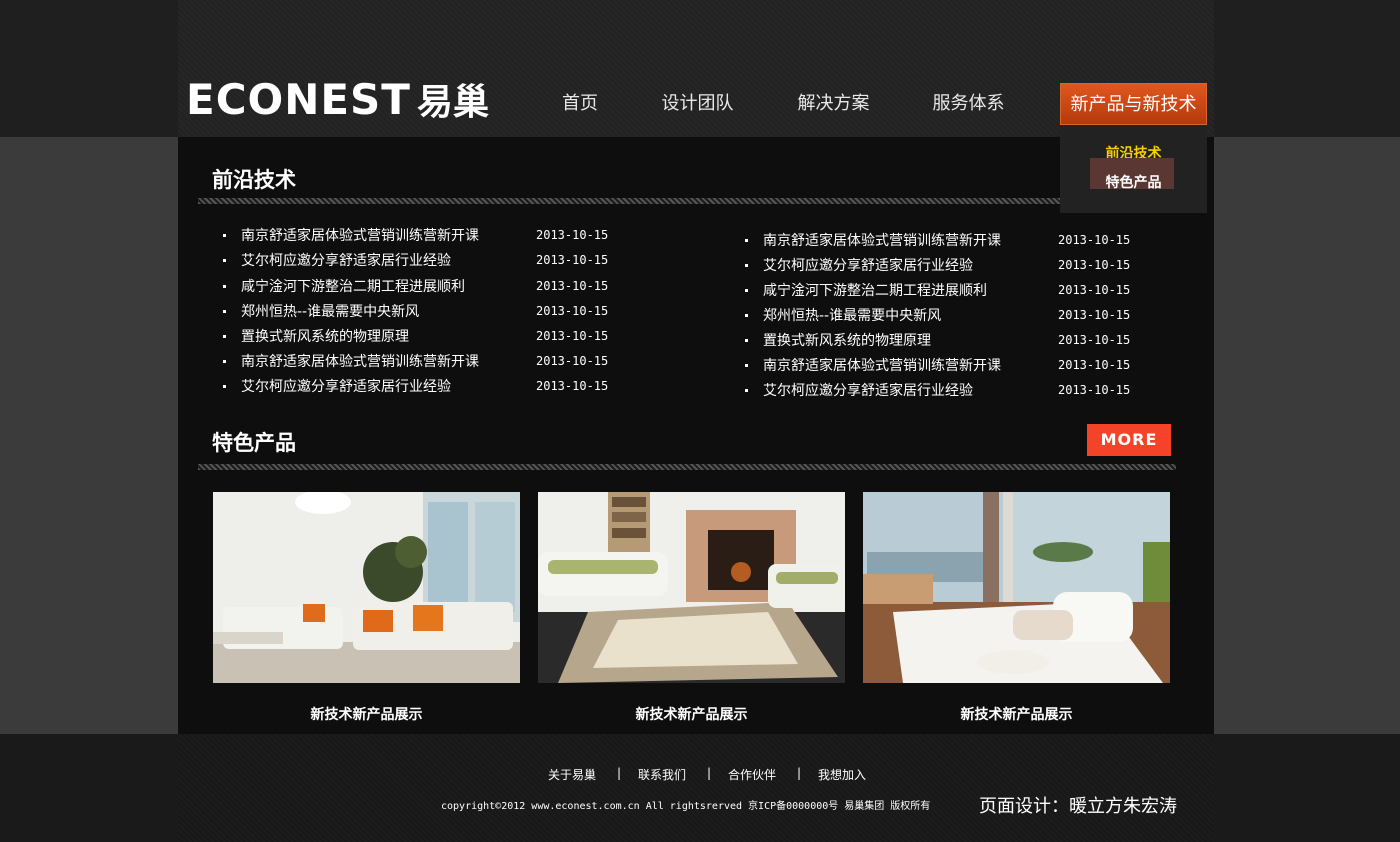  I want to click on nav-design-team: 设计团队, so click(697, 104).